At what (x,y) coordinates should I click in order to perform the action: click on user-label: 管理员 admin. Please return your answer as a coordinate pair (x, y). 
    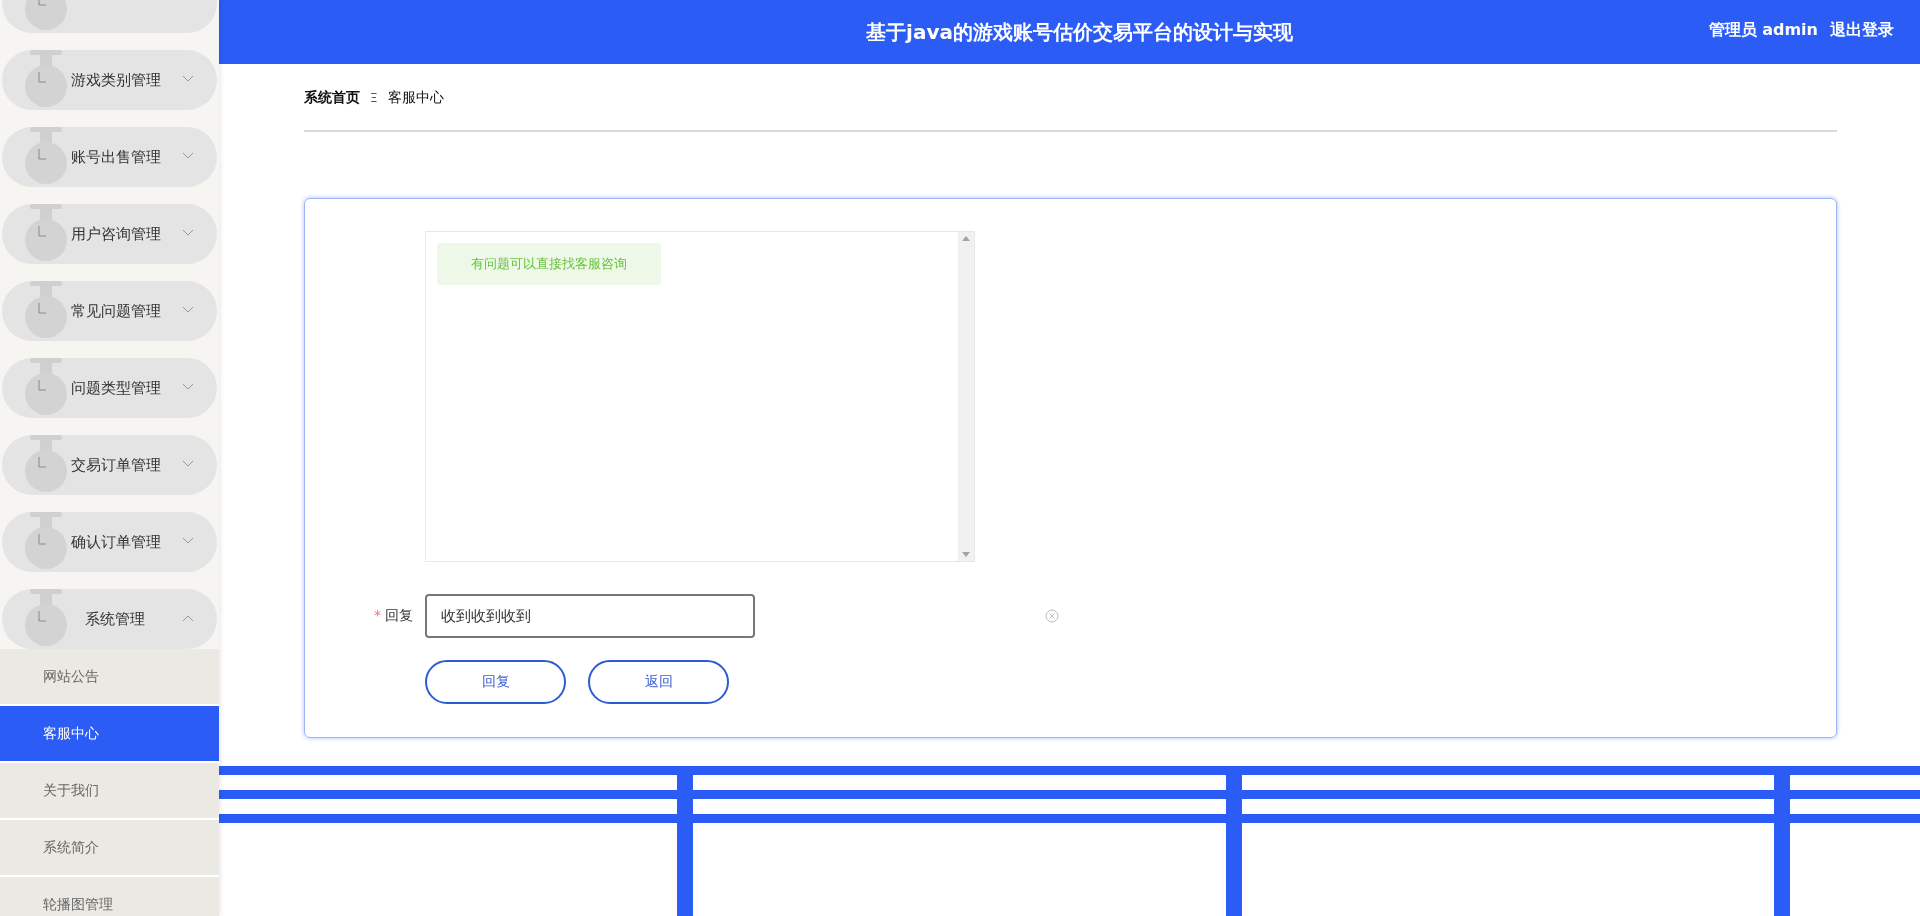
    Looking at the image, I should click on (1763, 30).